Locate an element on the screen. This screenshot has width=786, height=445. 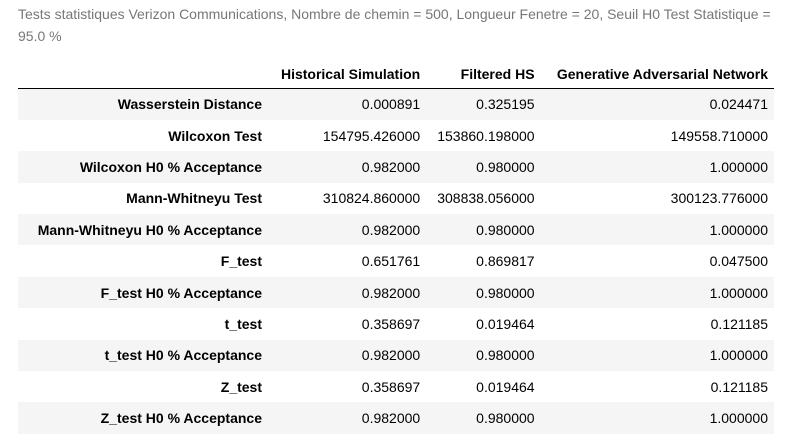
row-label: Wasserstein Distance is located at coordinates (189, 104).